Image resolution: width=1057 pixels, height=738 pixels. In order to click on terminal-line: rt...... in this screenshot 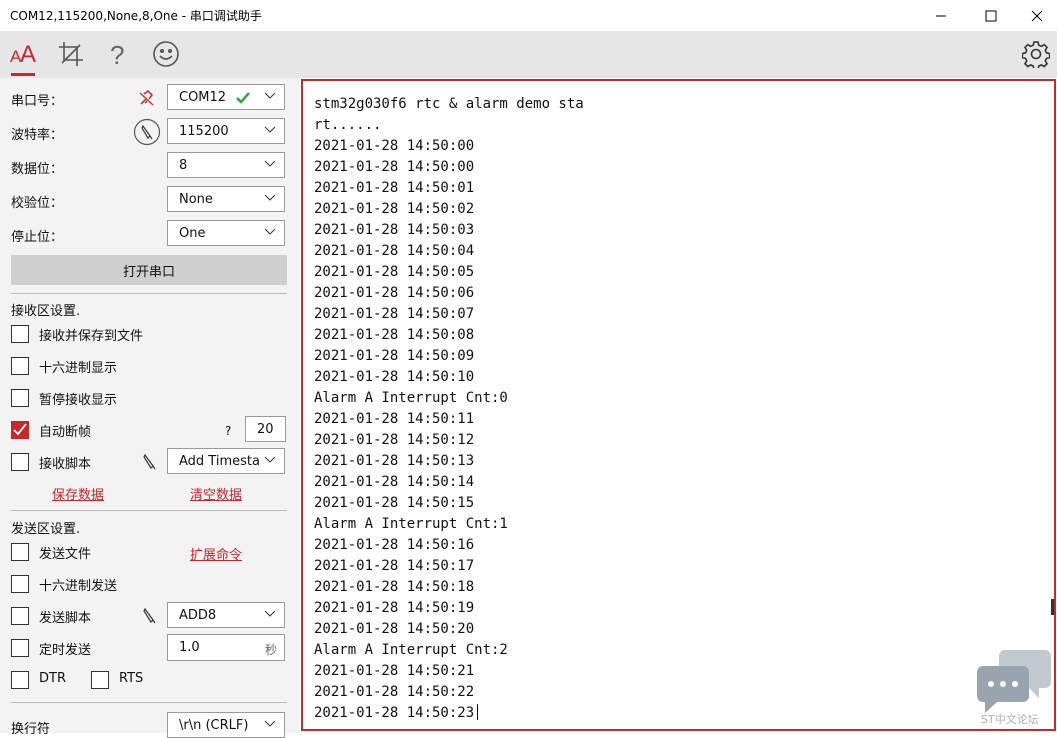, I will do `click(348, 125)`.